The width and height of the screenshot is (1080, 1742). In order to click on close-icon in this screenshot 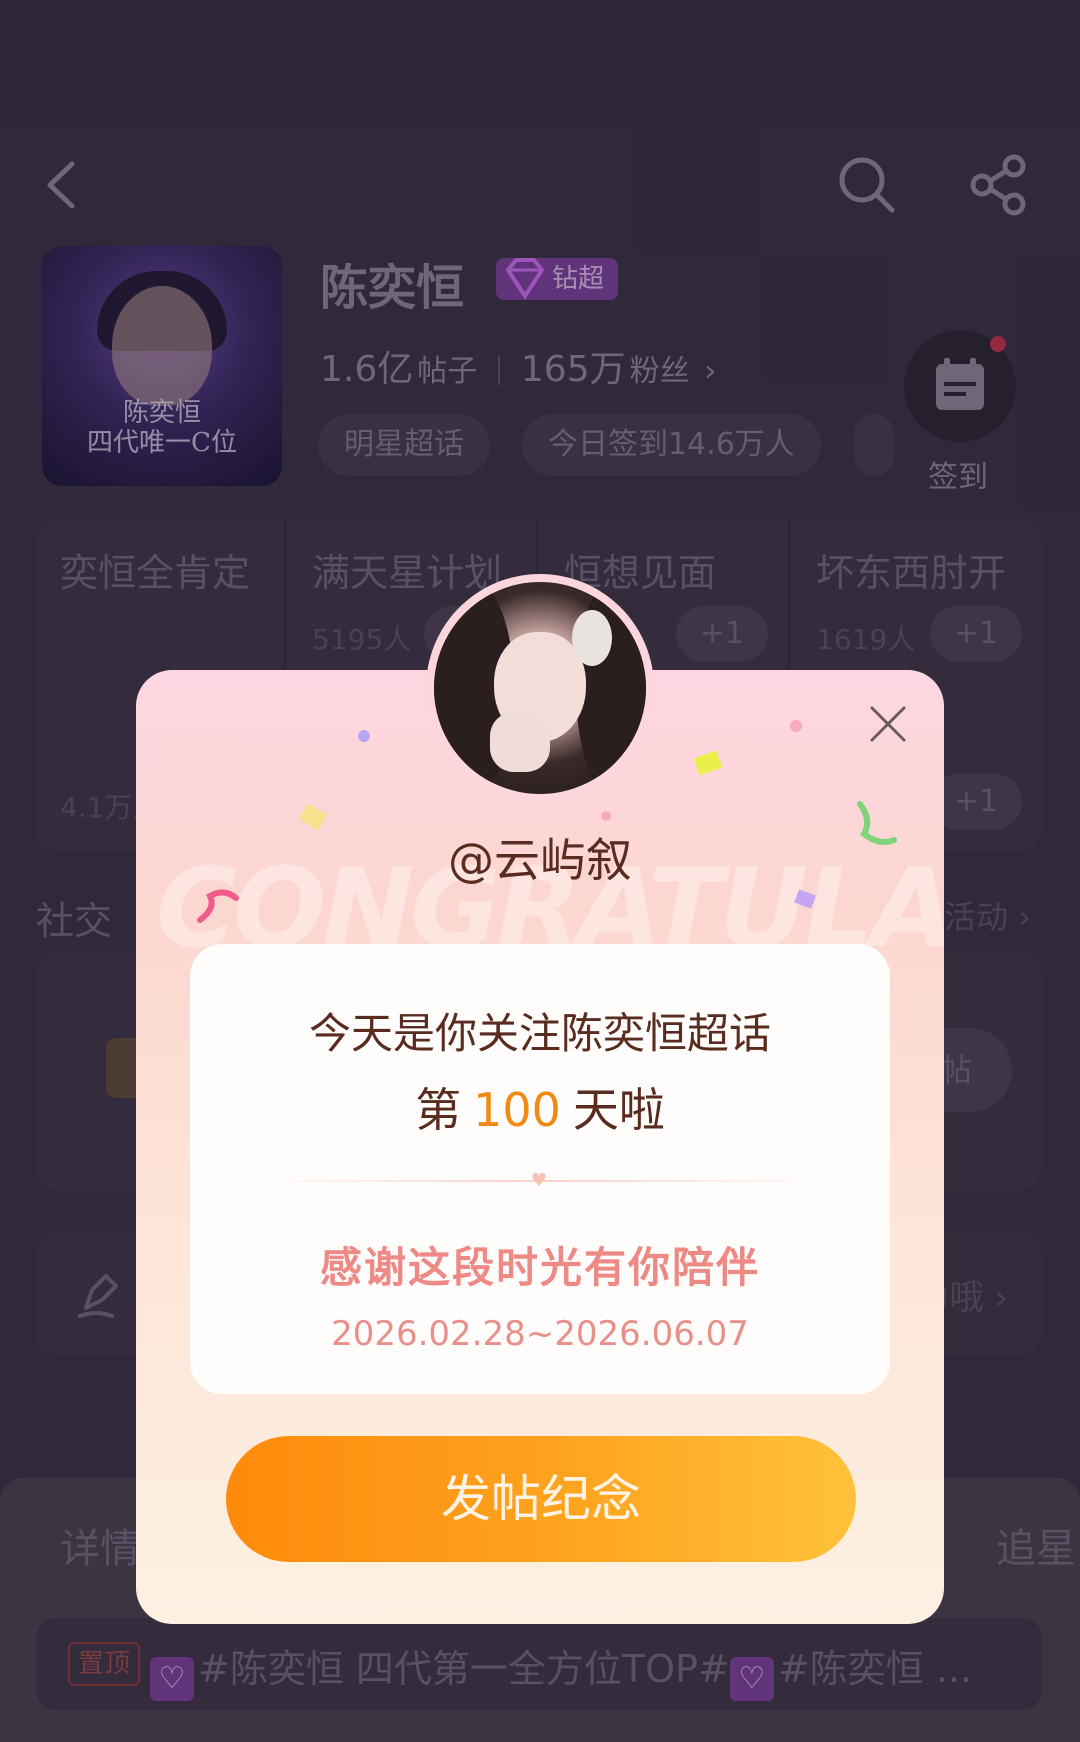, I will do `click(888, 724)`.